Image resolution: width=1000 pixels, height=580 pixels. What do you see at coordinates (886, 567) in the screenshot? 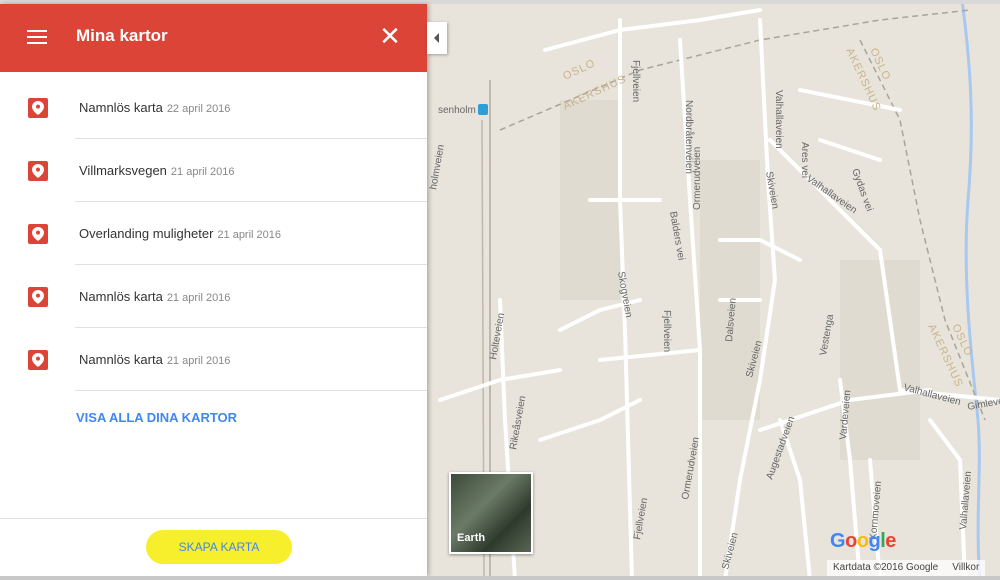
I see `attribution-text: Kartdata ©2016 Google` at bounding box center [886, 567].